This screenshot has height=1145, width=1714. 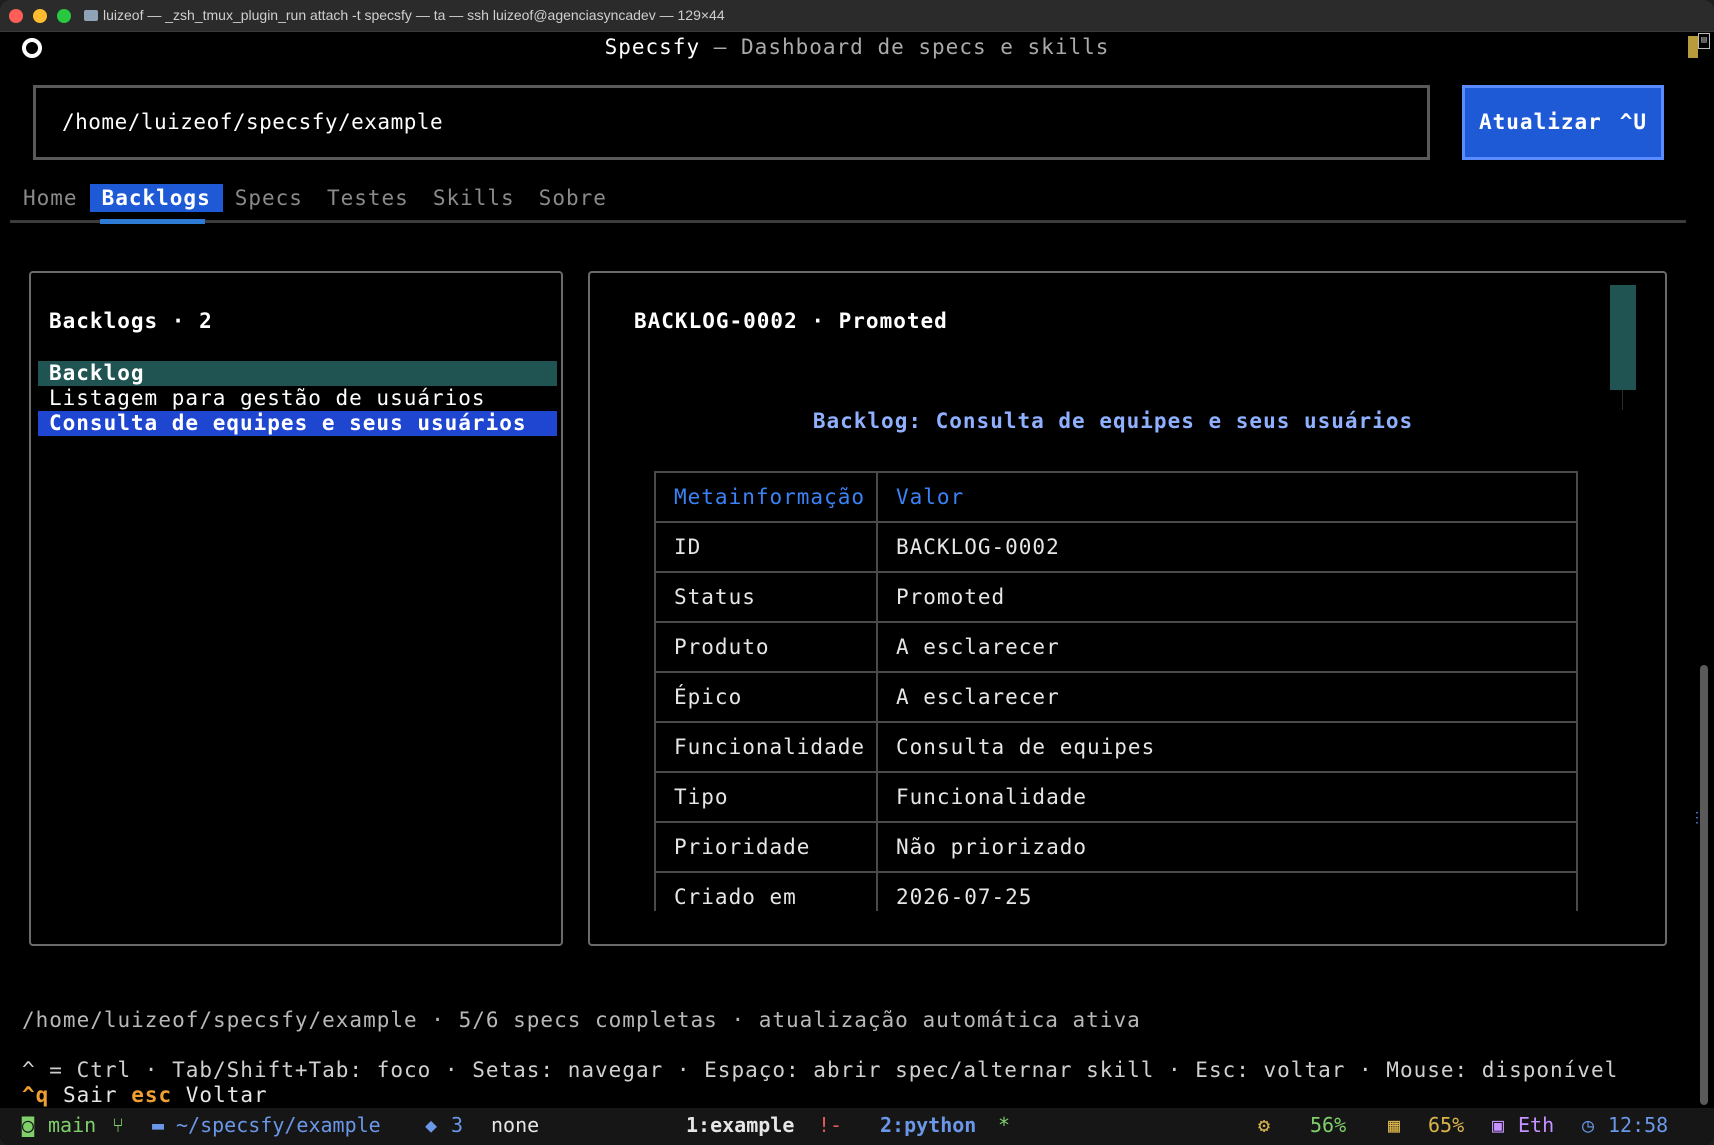 What do you see at coordinates (152, 221) in the screenshot?
I see `active-tab-indicator` at bounding box center [152, 221].